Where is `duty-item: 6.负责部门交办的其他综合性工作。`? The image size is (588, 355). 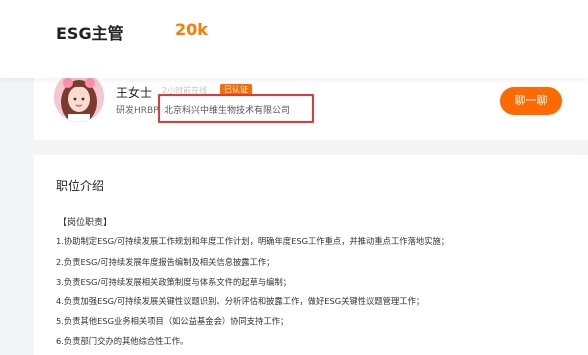
duty-item: 6.负责部门交办的其他综合性工作。 is located at coordinates (122, 341).